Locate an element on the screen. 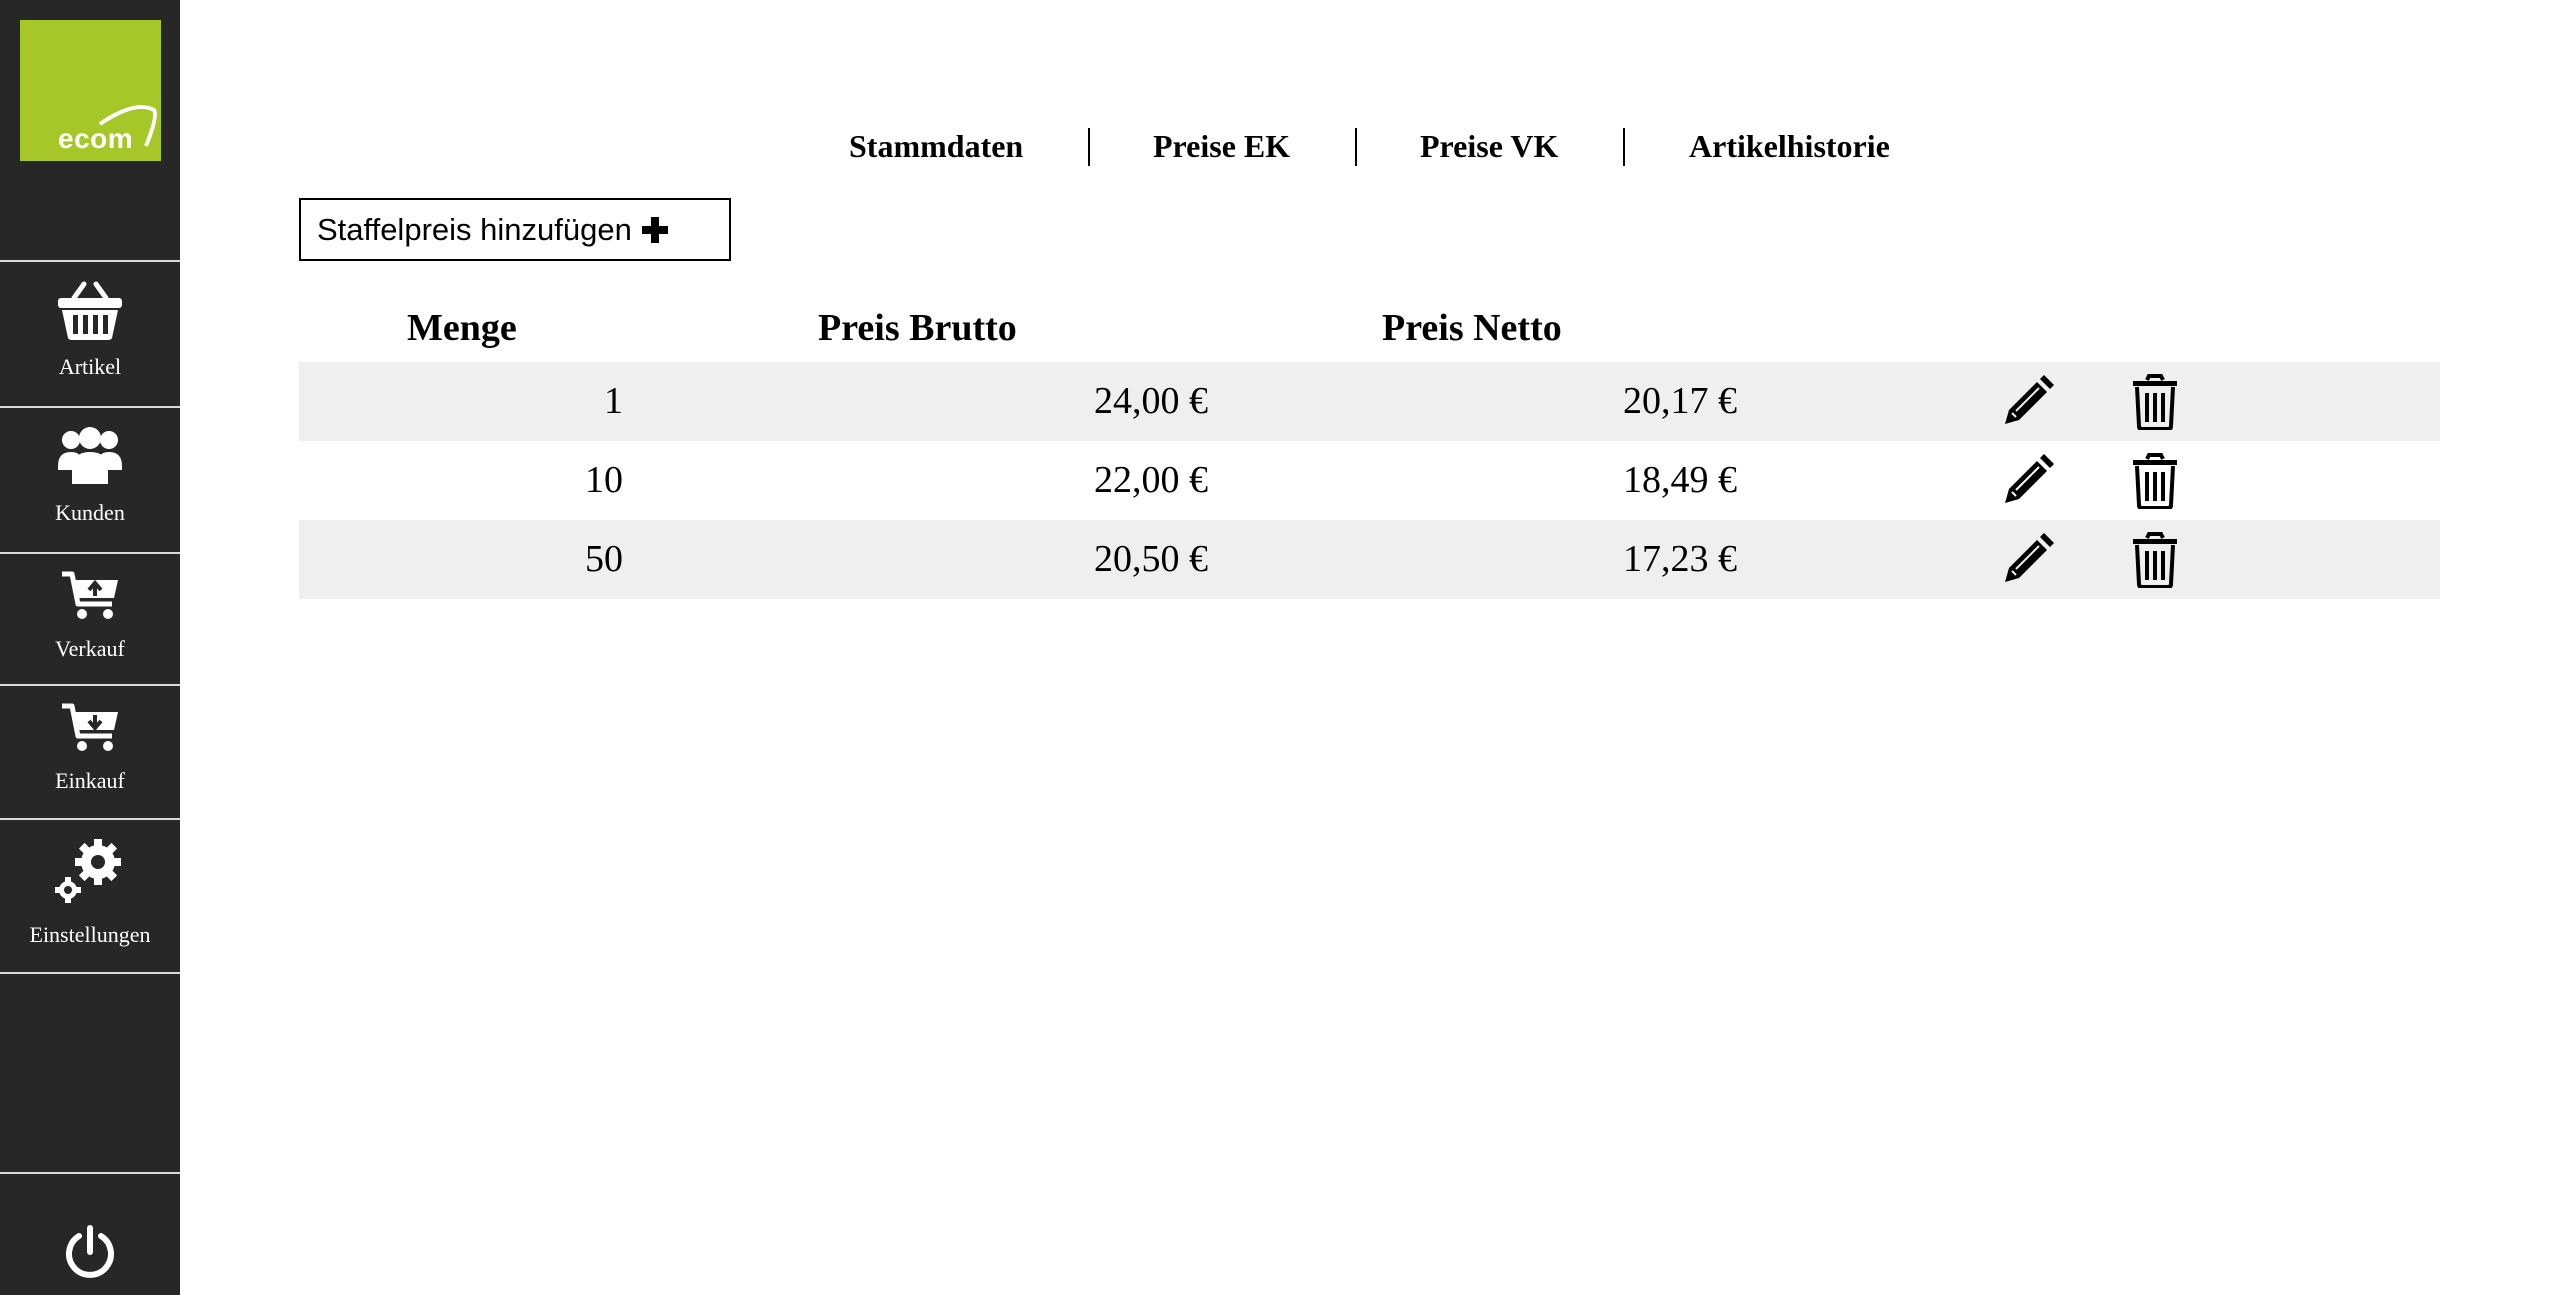  tab-artikelhistorie: Artikelhistorie is located at coordinates (1789, 146).